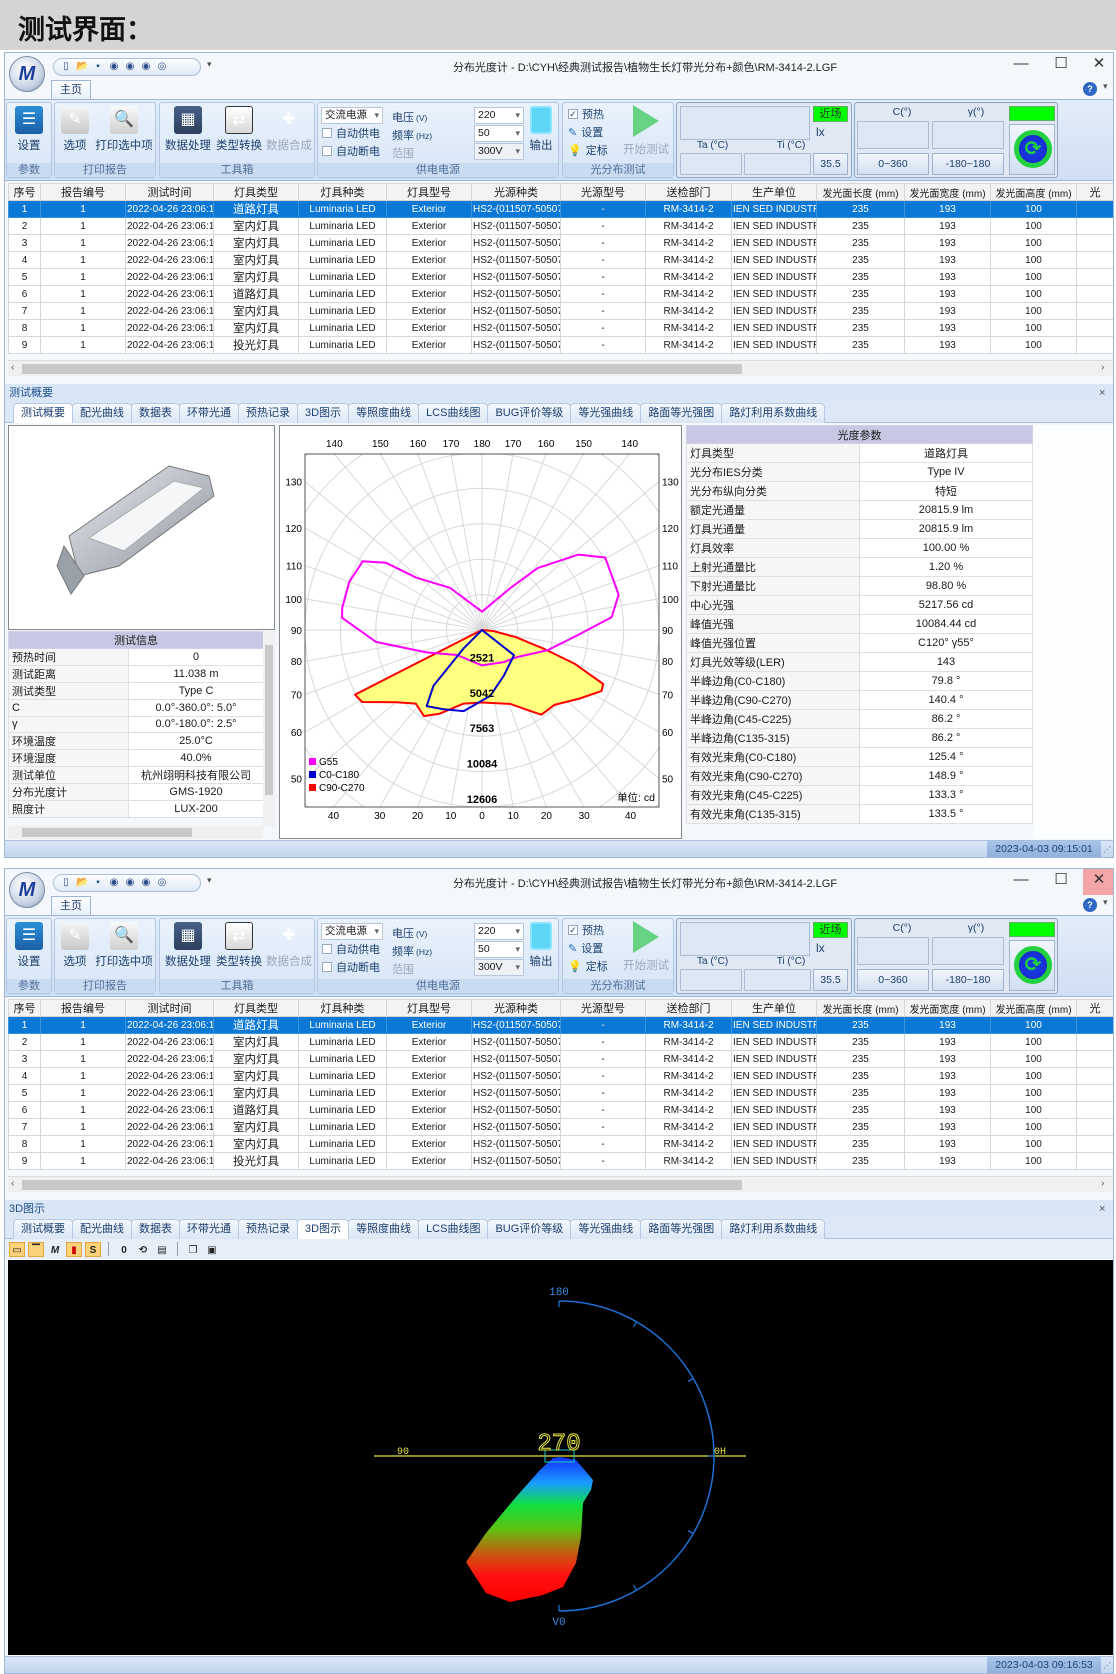  I want to click on range-select: 300V, so click(499, 151).